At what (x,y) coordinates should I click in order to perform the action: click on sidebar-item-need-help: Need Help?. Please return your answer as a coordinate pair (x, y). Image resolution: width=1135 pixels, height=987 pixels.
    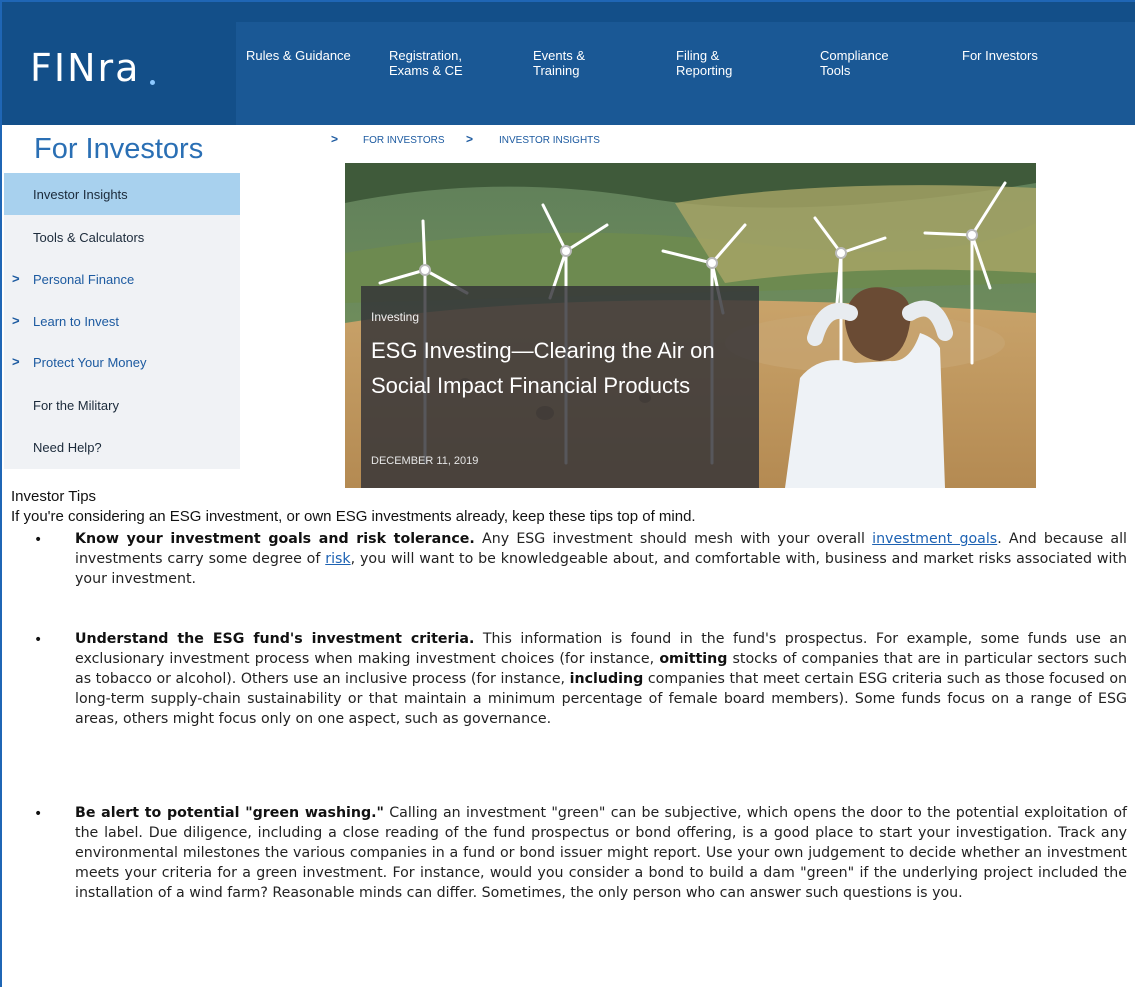
    Looking at the image, I should click on (122, 447).